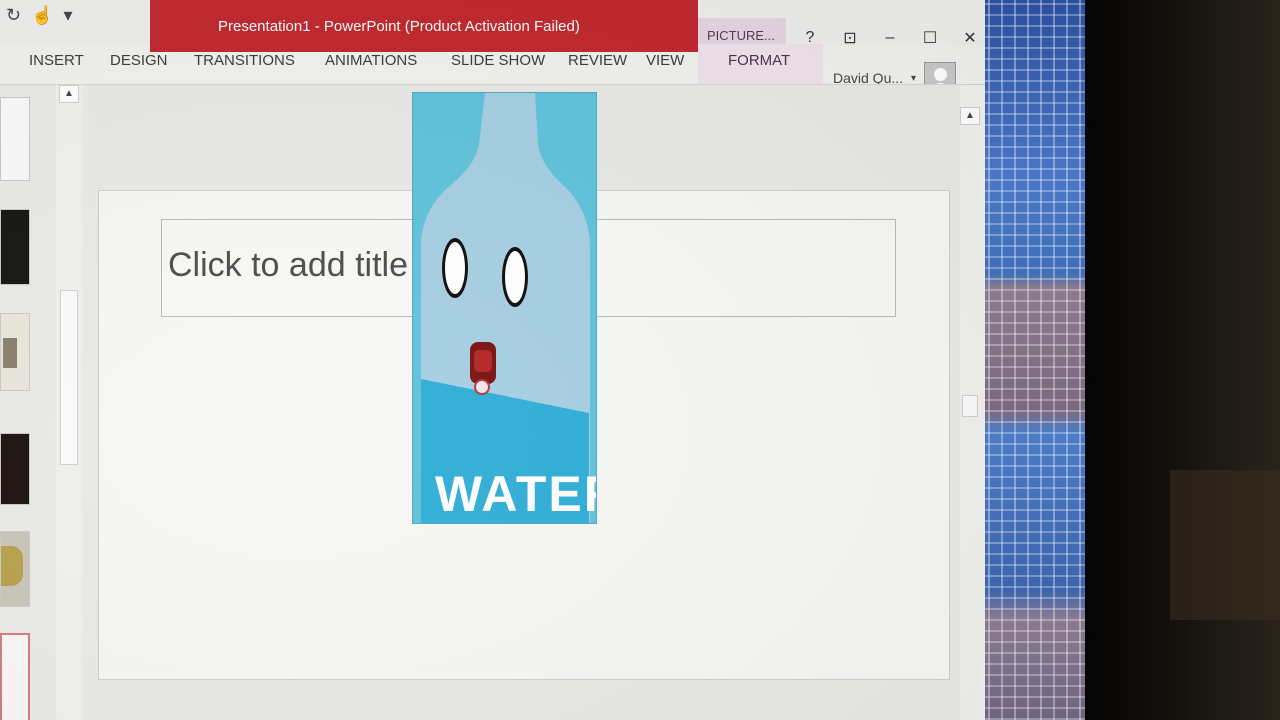  Describe the element at coordinates (665, 64) in the screenshot. I see `tab-view: VIEW` at that location.